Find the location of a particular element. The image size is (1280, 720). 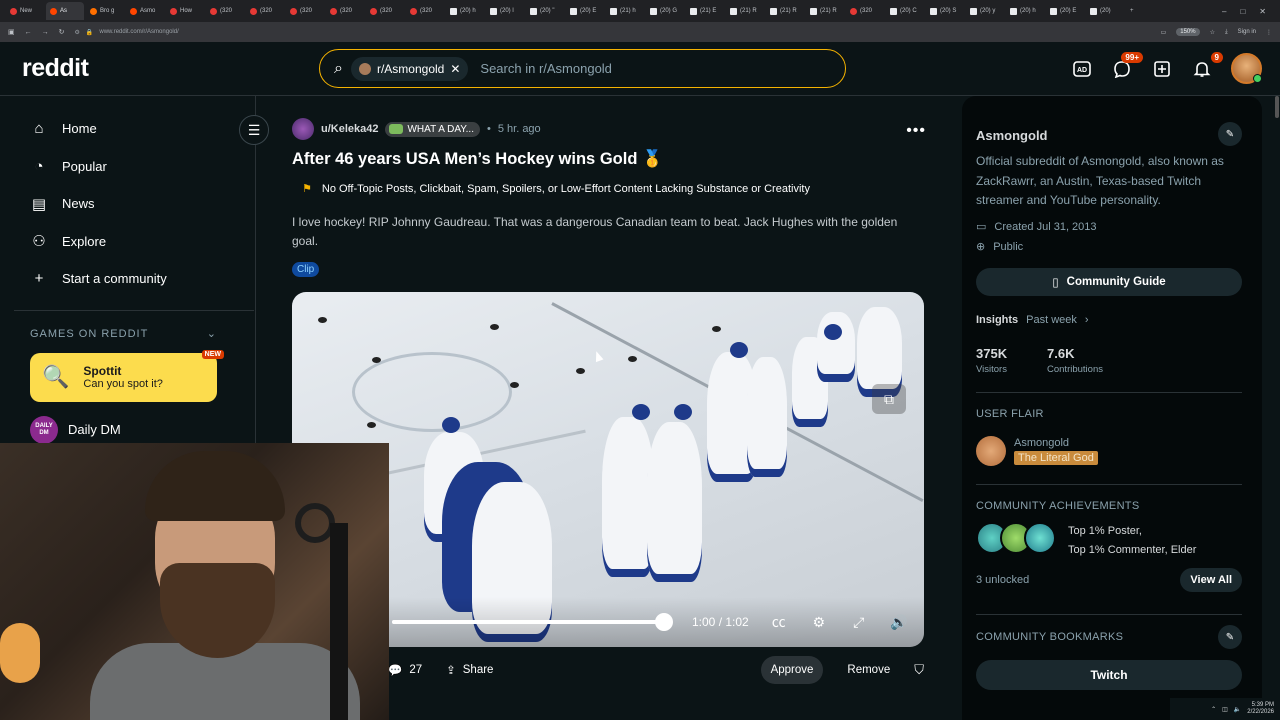

video-progress-bar is located at coordinates (532, 622).